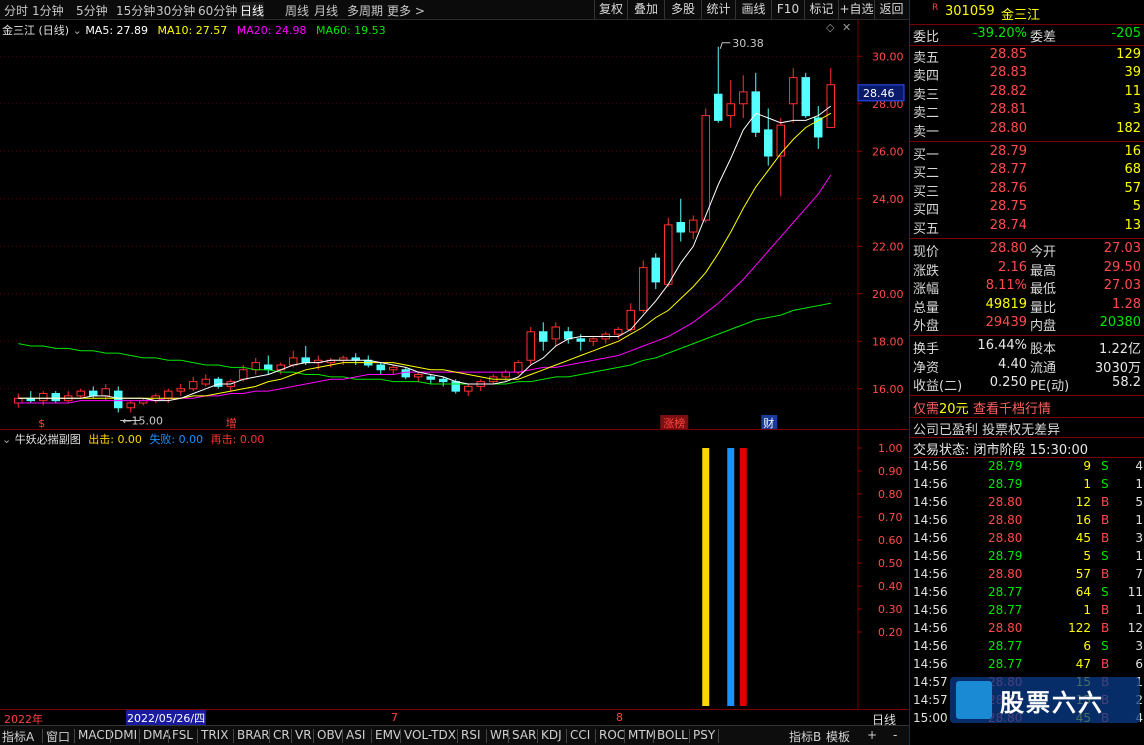 The height and width of the screenshot is (745, 1144). What do you see at coordinates (524, 735) in the screenshot?
I see `indicator-tab-16: SAR` at bounding box center [524, 735].